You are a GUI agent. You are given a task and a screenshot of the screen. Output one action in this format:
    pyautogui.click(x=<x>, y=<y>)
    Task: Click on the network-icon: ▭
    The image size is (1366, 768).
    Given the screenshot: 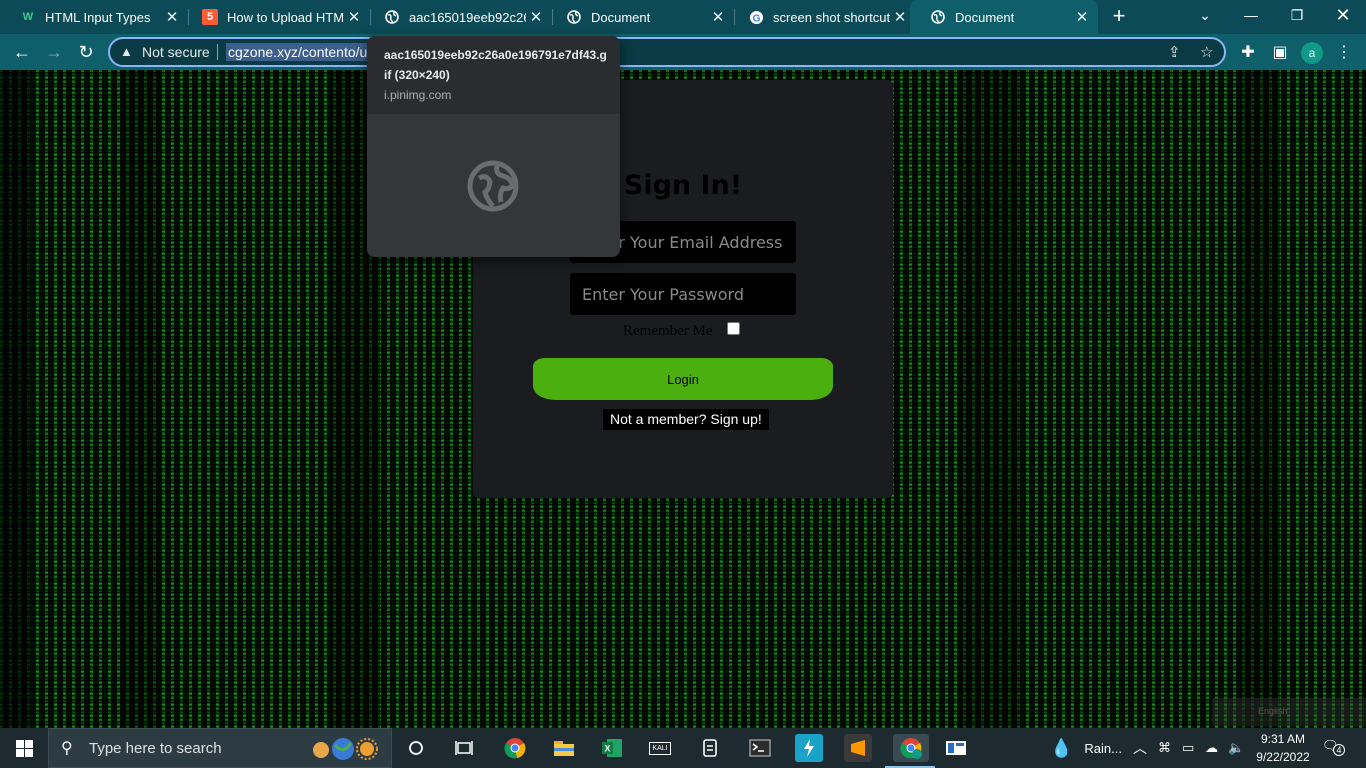 What is the action you would take?
    pyautogui.click(x=1188, y=748)
    